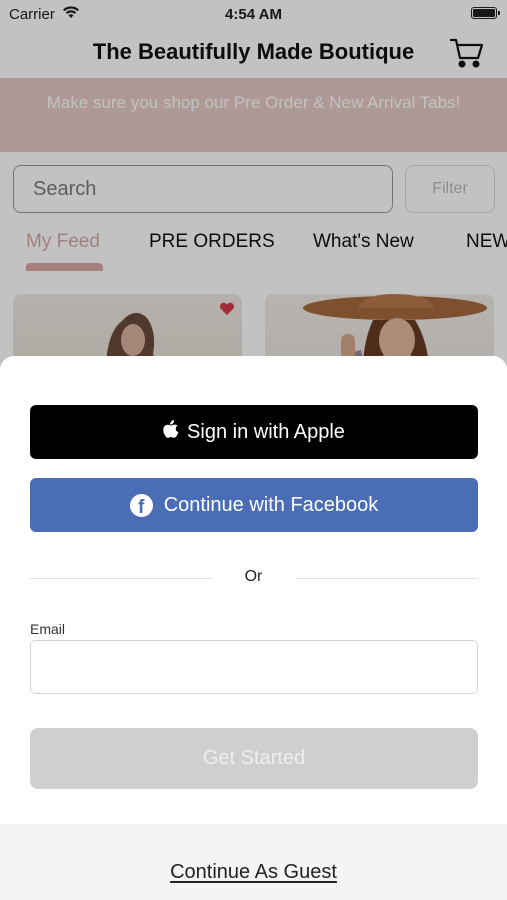 This screenshot has width=507, height=900. What do you see at coordinates (271, 504) in the screenshot?
I see `facebook-button-label: Continue with Facebook` at bounding box center [271, 504].